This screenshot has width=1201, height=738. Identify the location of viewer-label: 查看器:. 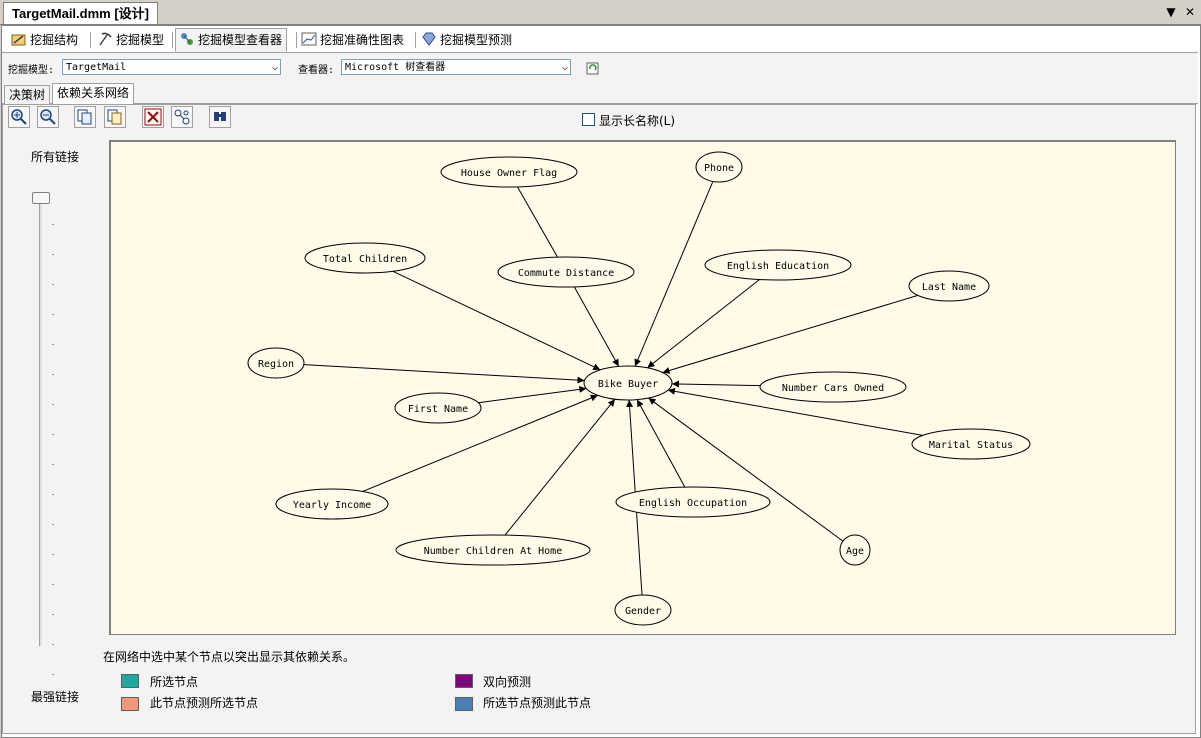
(316, 70).